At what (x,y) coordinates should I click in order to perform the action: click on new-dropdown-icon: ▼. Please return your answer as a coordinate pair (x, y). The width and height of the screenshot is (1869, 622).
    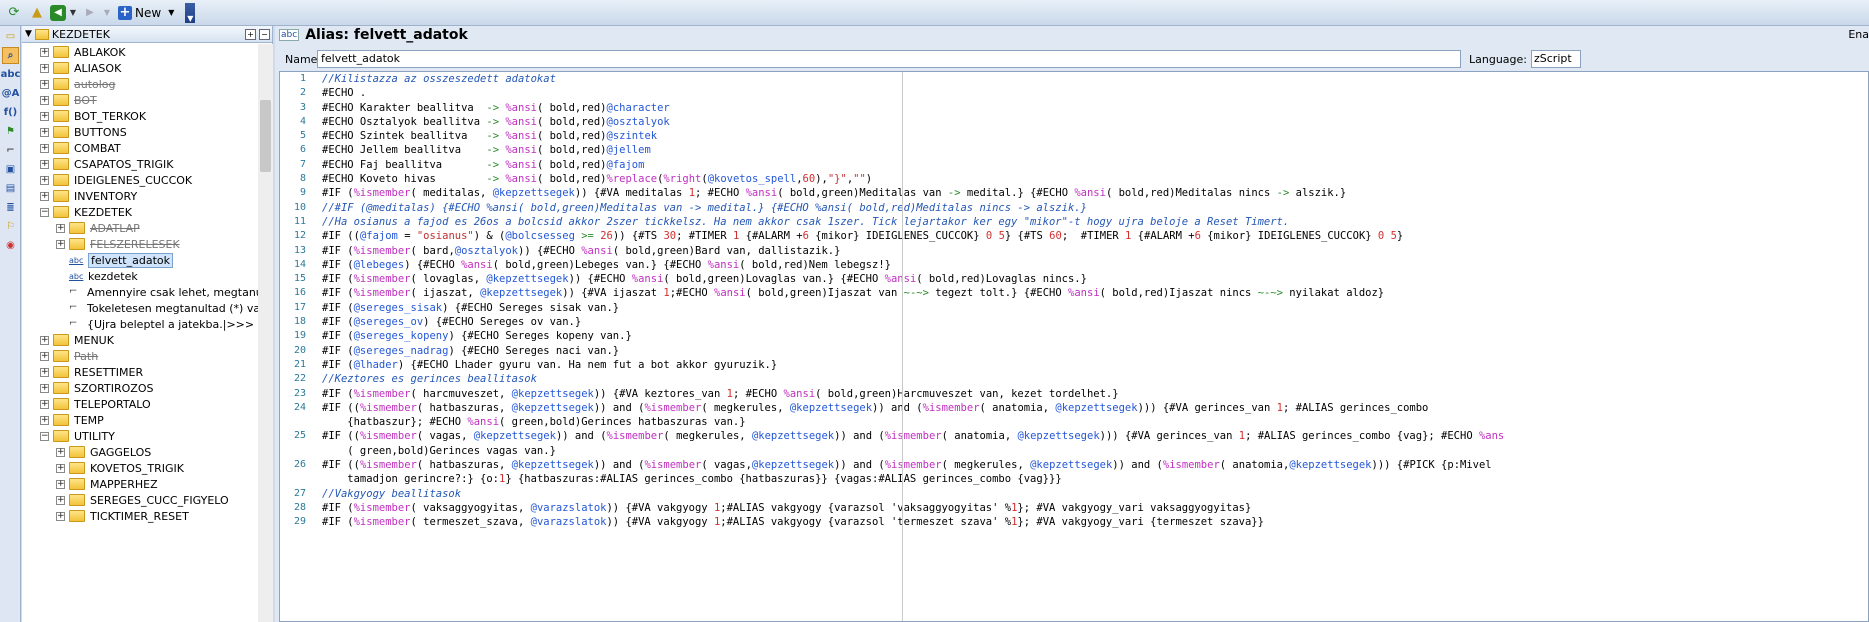
    Looking at the image, I should click on (171, 12).